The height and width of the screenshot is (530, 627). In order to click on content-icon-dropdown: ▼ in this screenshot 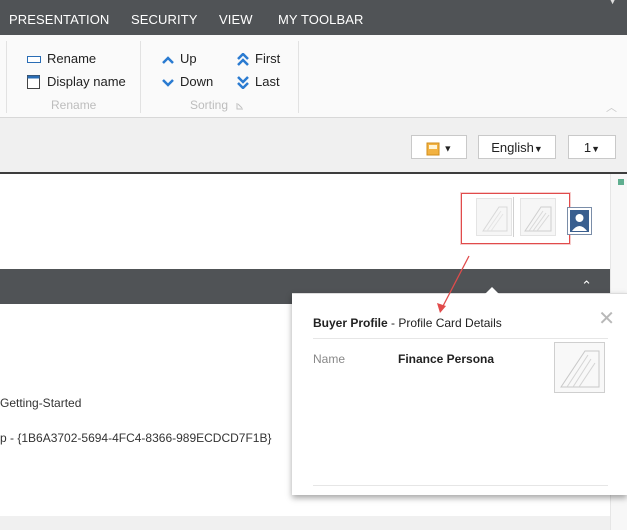, I will do `click(439, 147)`.